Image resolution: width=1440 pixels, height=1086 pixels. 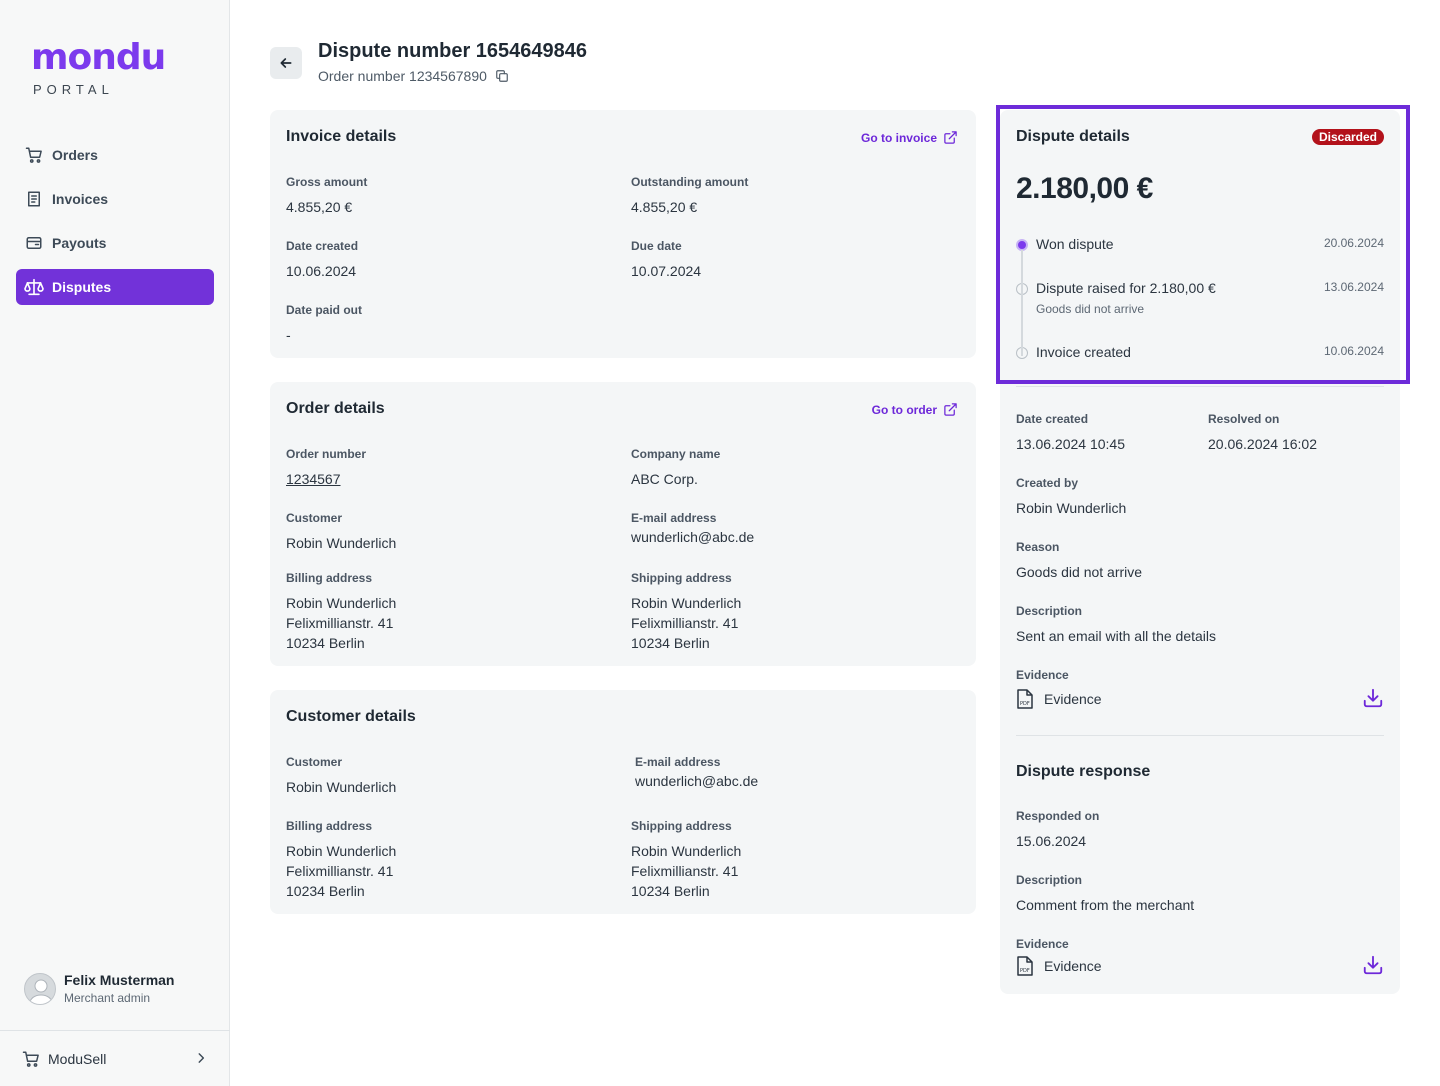 What do you see at coordinates (690, 182) in the screenshot?
I see `field-label: Outstanding amount` at bounding box center [690, 182].